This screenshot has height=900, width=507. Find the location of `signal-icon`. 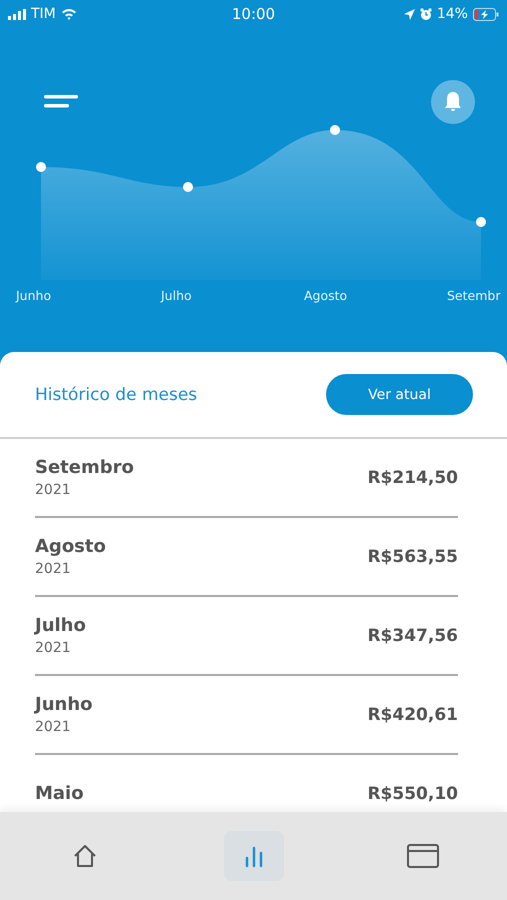

signal-icon is located at coordinates (17, 14).